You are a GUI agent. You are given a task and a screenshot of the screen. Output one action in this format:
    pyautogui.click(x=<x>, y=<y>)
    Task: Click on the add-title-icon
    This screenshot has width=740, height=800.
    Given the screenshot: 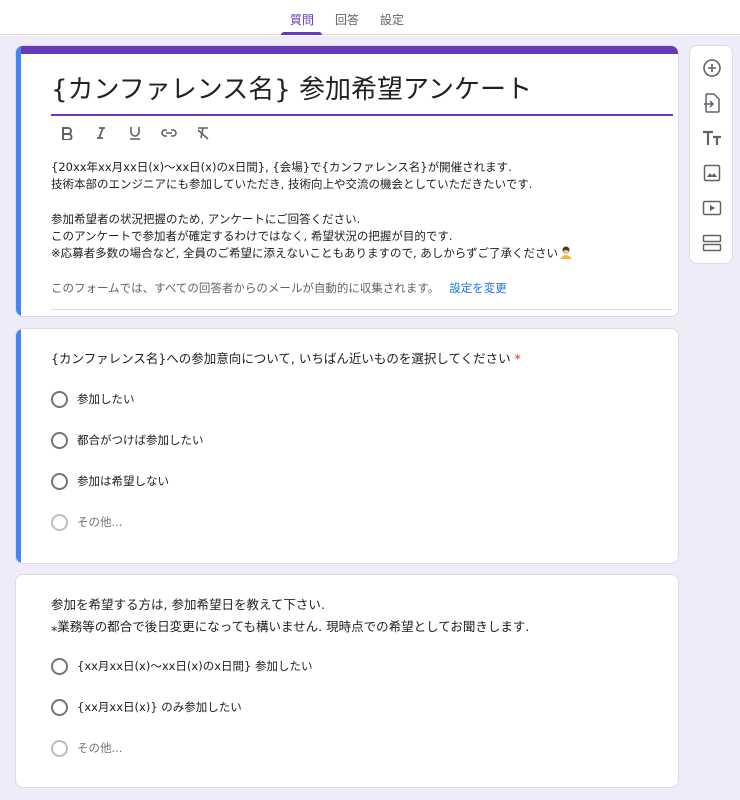 What is the action you would take?
    pyautogui.click(x=712, y=138)
    